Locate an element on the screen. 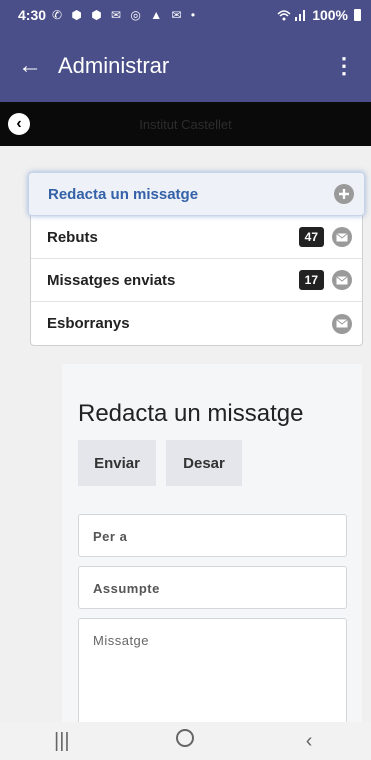 The height and width of the screenshot is (760, 371). school-bar: ‹ Institut Castellet is located at coordinates (185, 124).